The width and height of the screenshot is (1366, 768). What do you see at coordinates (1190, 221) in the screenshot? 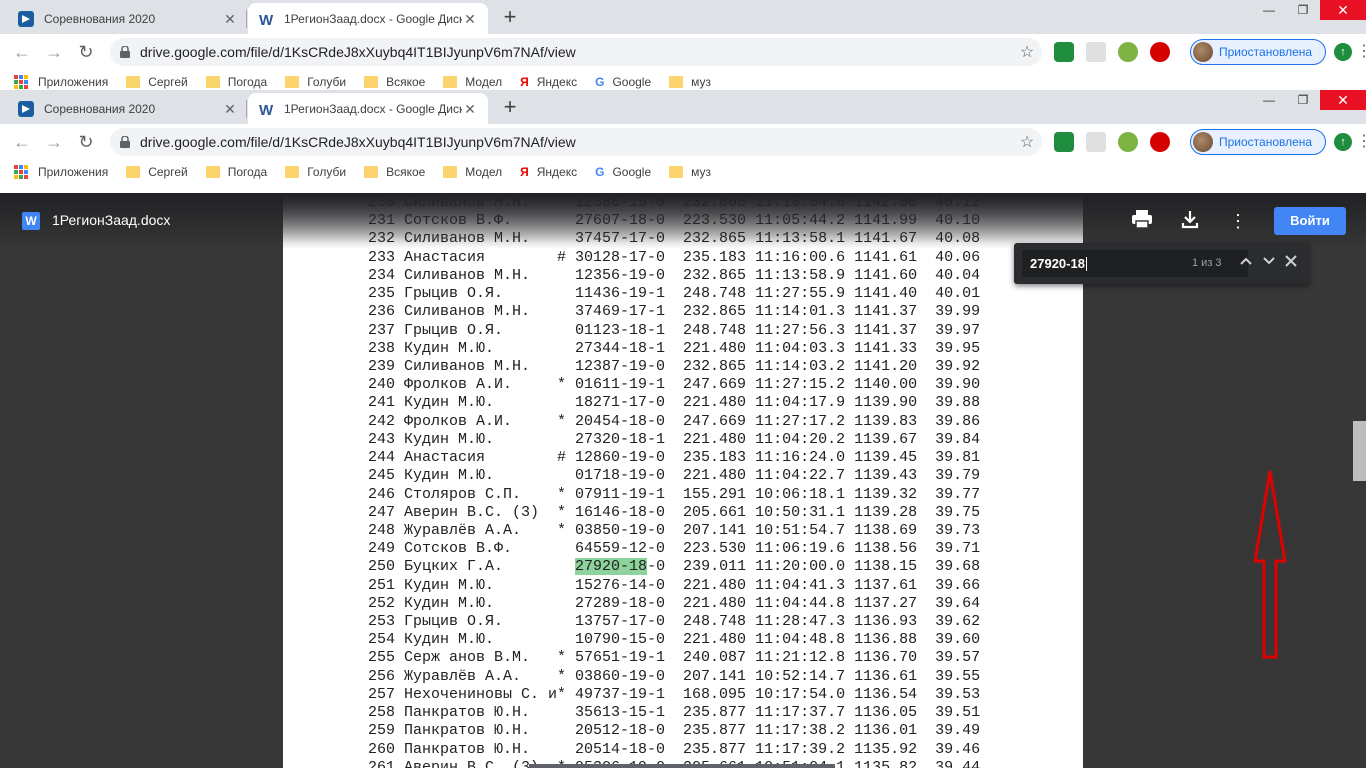
I see `download-icon` at bounding box center [1190, 221].